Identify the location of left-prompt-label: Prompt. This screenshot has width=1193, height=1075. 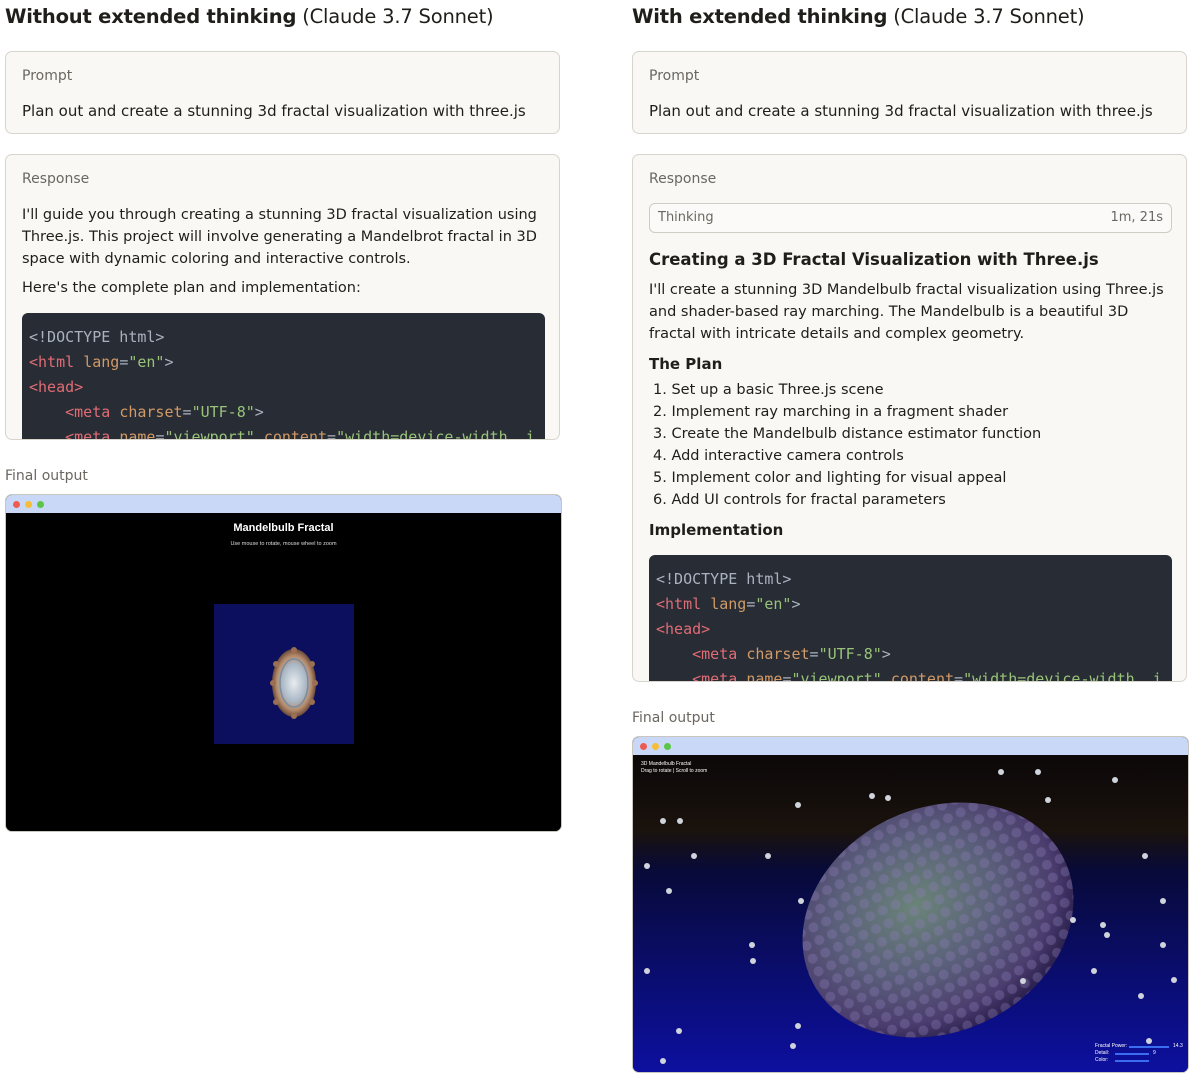
(47, 76).